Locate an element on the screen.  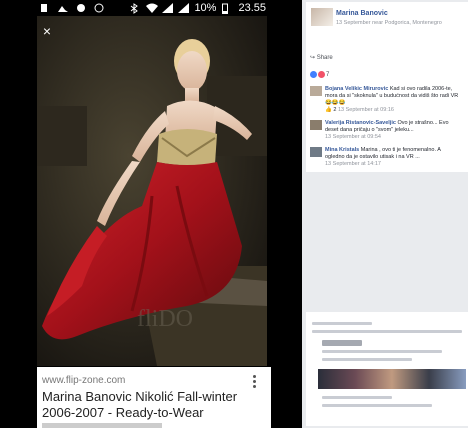
share-button: ↪ Share is located at coordinates (321, 57).